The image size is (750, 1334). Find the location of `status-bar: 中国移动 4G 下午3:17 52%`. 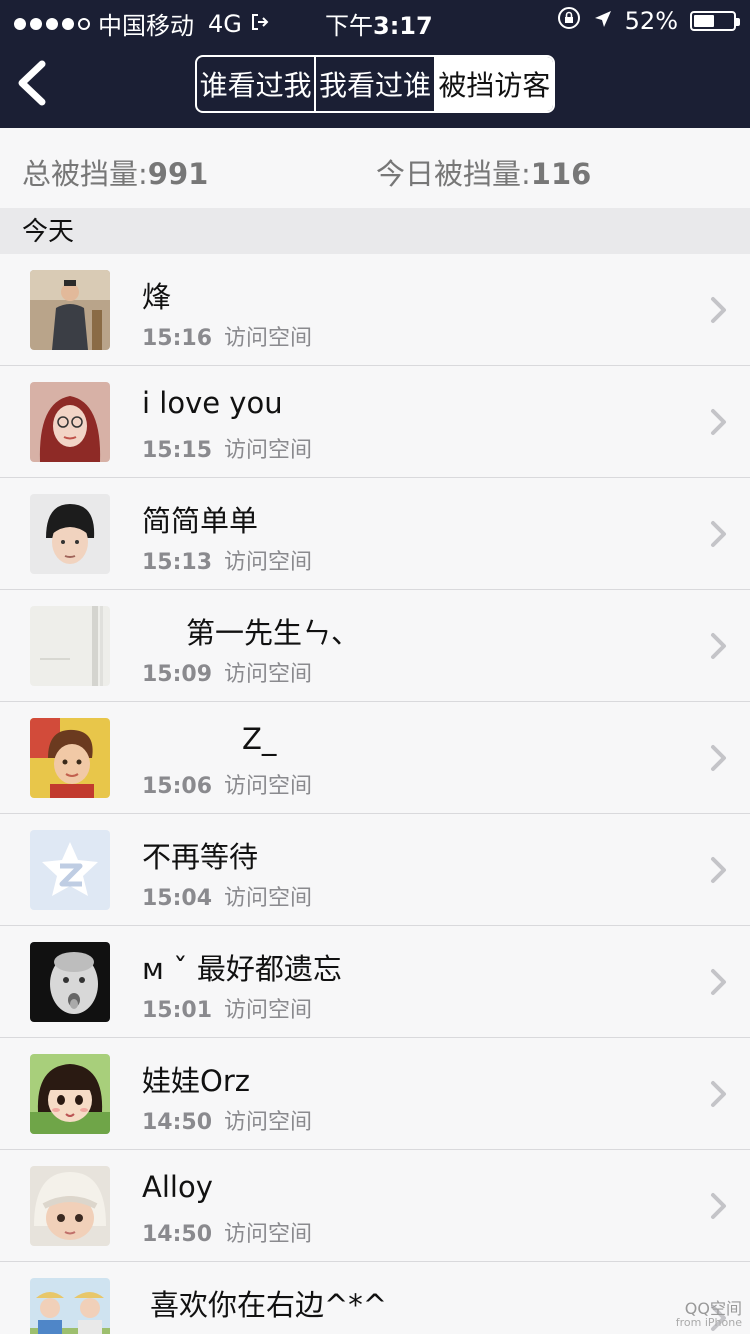

status-bar: 中国移动 4G 下午3:17 52% is located at coordinates (375, 20).